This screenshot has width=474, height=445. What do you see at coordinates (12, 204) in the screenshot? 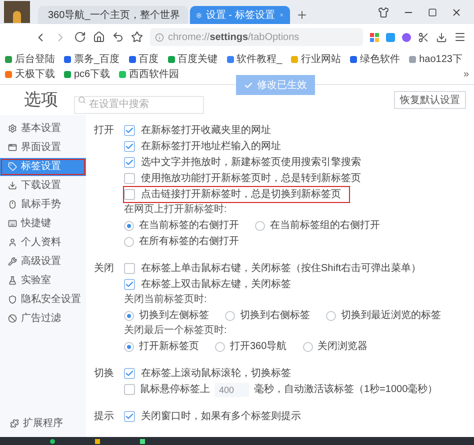
I see `mouse-icon` at bounding box center [12, 204].